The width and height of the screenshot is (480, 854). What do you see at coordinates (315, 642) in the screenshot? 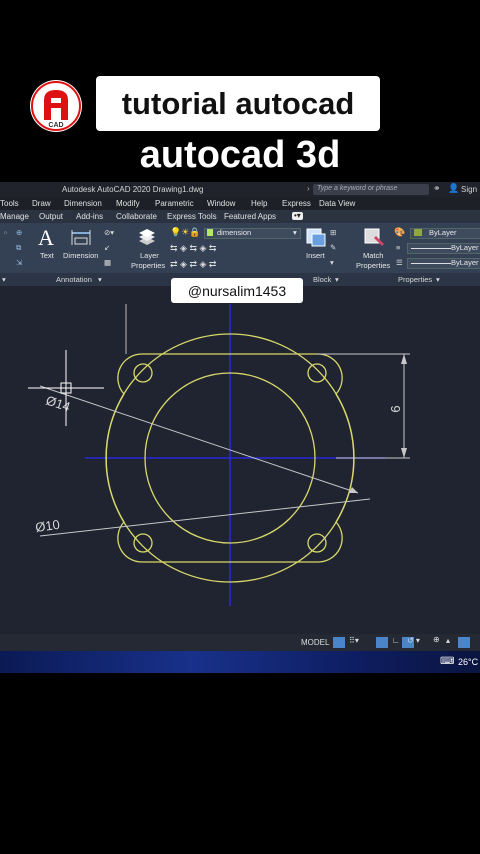
I see `model-space-button: MODEL` at bounding box center [315, 642].